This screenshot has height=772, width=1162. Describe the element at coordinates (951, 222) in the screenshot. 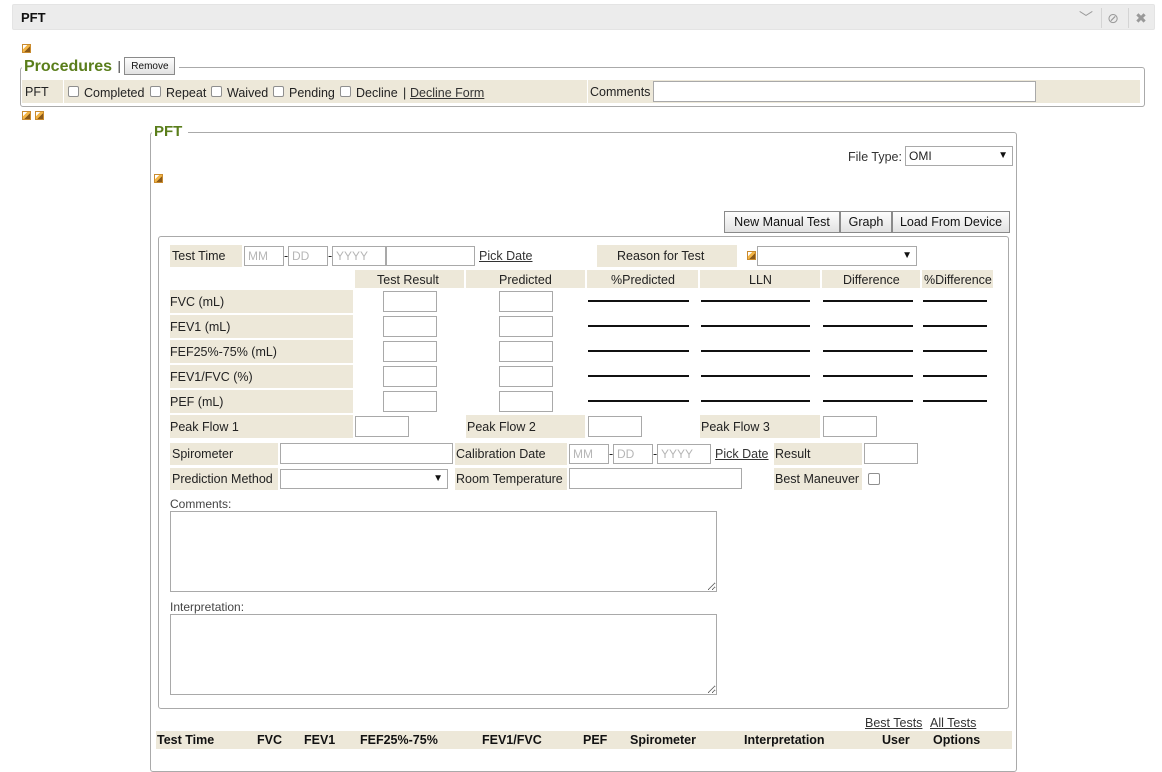

I see `load-from-device-button: Load From Device` at that location.